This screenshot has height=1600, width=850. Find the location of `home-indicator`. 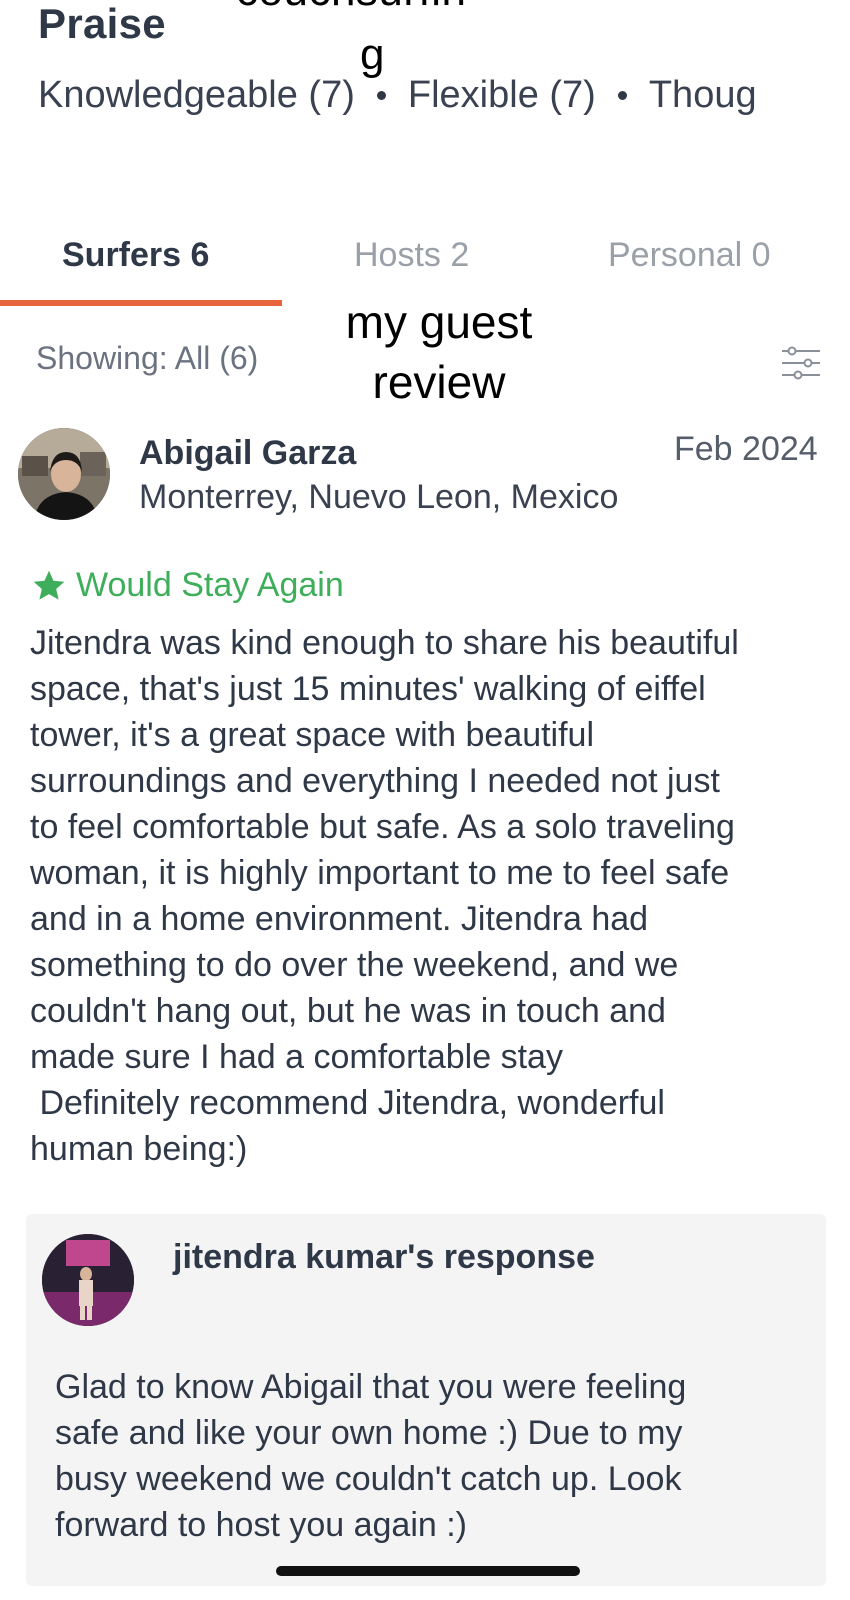

home-indicator is located at coordinates (428, 1571).